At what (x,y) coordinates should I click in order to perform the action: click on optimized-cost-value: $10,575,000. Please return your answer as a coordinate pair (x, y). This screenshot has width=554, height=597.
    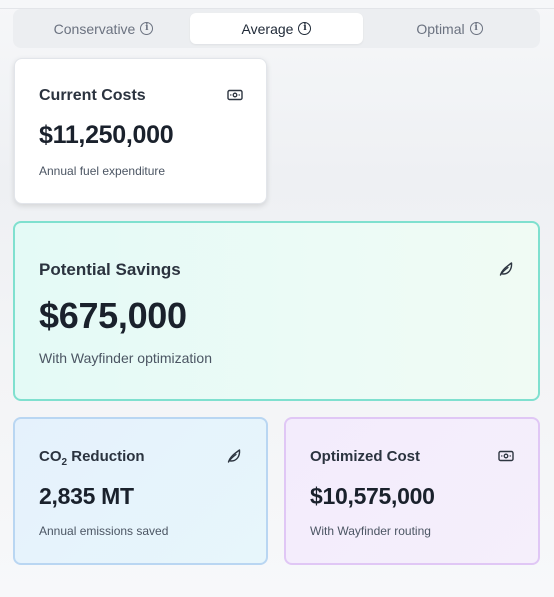
    Looking at the image, I should click on (372, 496).